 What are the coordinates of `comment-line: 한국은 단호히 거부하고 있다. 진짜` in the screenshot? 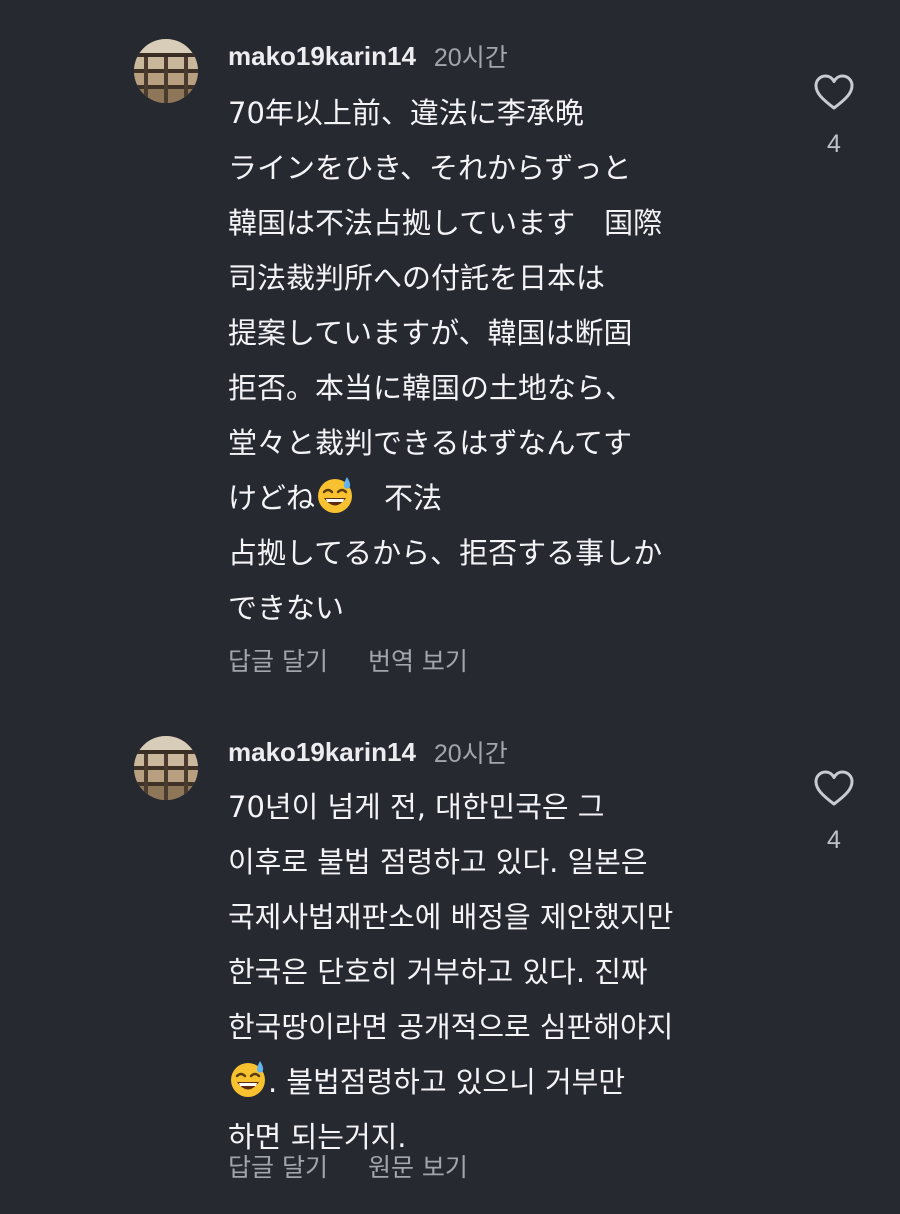 It's located at (438, 972).